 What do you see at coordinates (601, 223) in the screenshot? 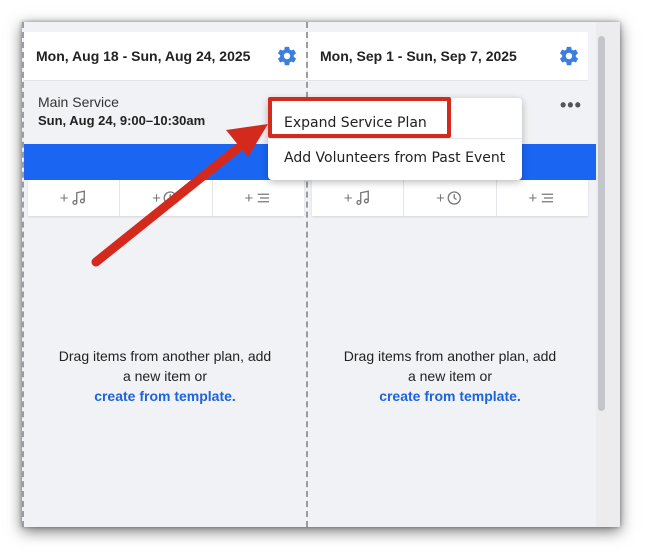
I see `vertical-scrollbar` at bounding box center [601, 223].